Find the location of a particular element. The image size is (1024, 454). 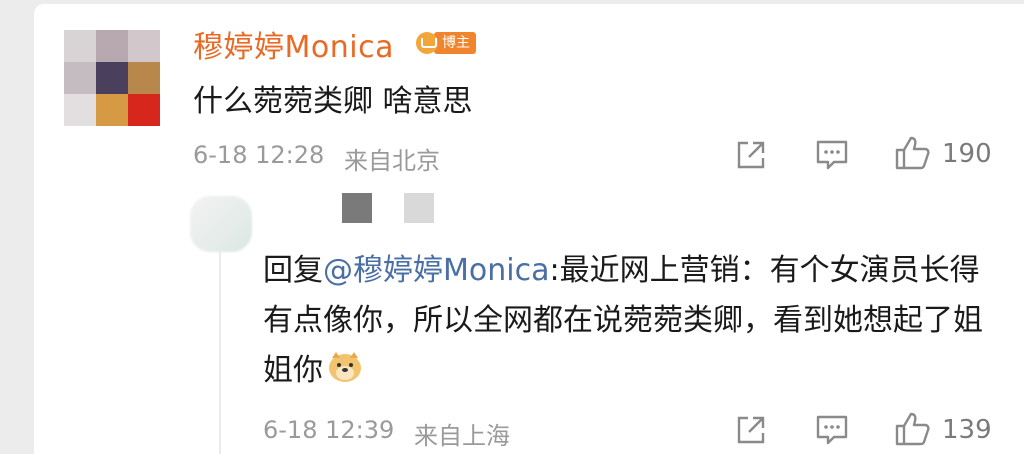

reply-location: 来自上海 is located at coordinates (462, 436).